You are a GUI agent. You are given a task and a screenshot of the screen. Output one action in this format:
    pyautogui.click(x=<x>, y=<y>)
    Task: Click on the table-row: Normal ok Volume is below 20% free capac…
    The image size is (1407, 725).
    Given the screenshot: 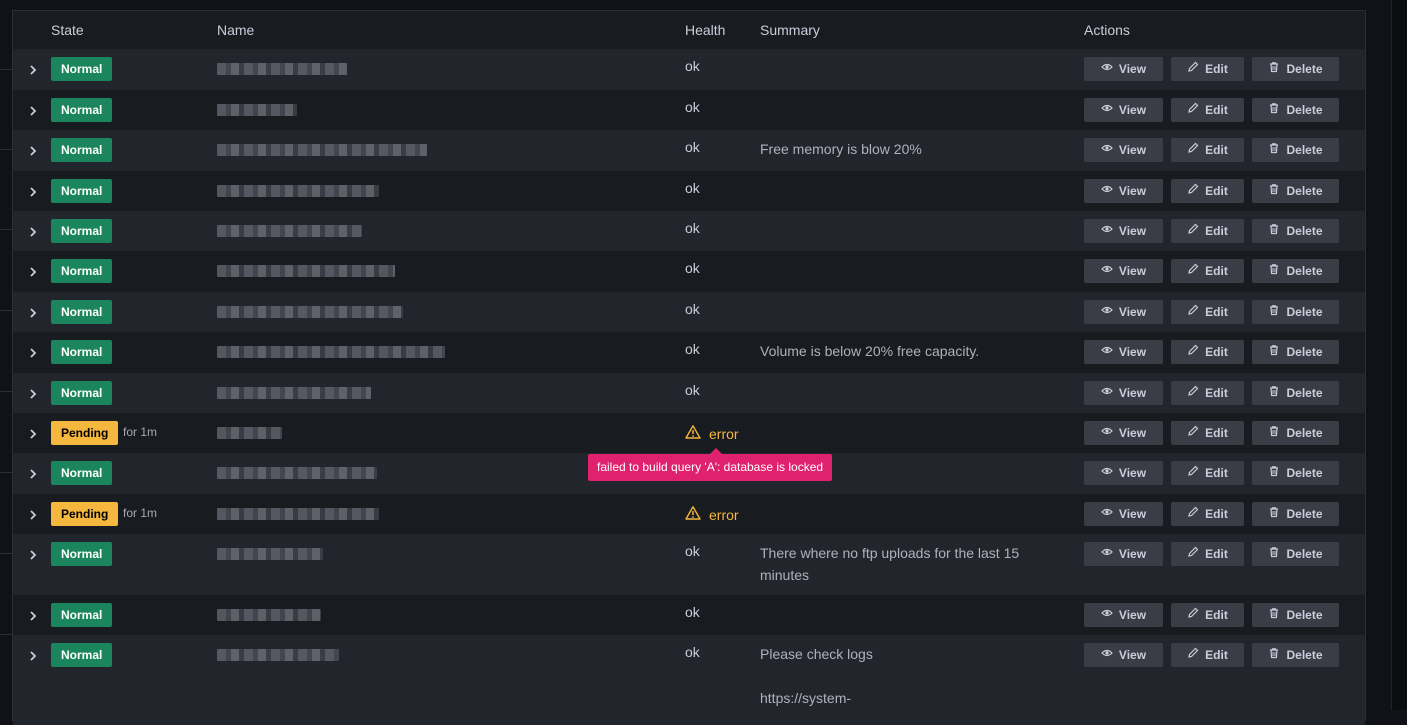 What is the action you would take?
    pyautogui.click(x=689, y=352)
    